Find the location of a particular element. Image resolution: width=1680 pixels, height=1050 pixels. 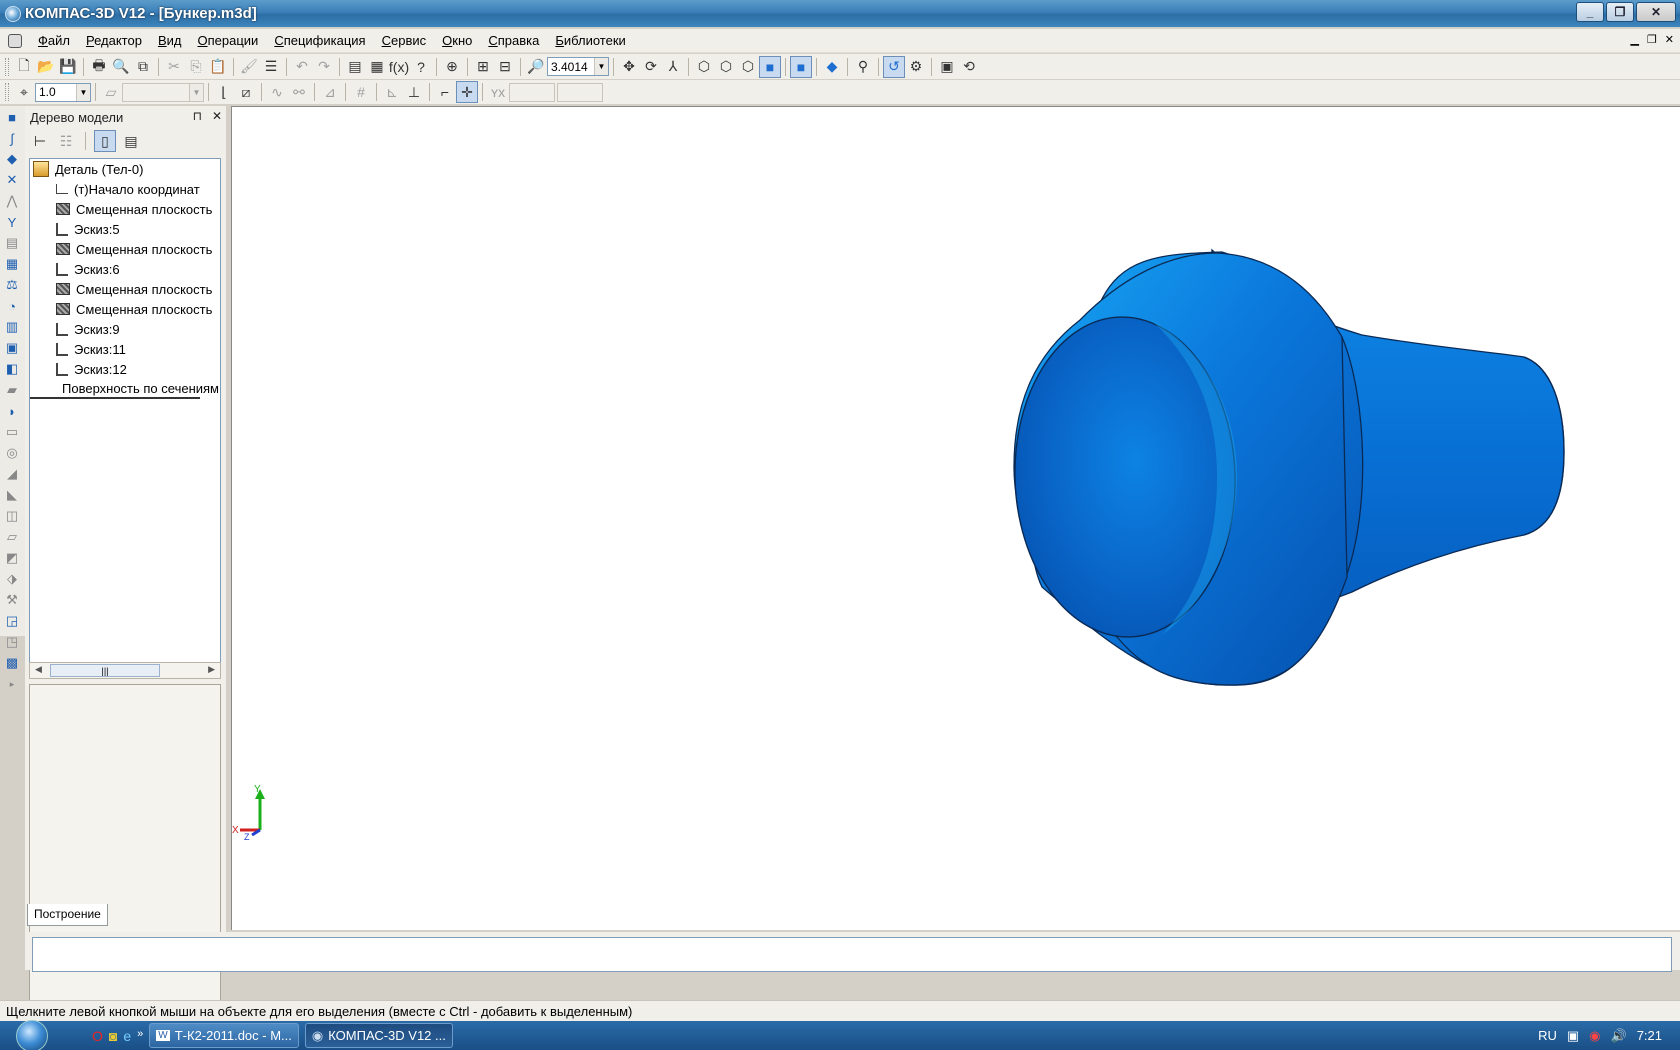

tree-item-loft-surface: Поверхность по сечениям is located at coordinates (124, 389).